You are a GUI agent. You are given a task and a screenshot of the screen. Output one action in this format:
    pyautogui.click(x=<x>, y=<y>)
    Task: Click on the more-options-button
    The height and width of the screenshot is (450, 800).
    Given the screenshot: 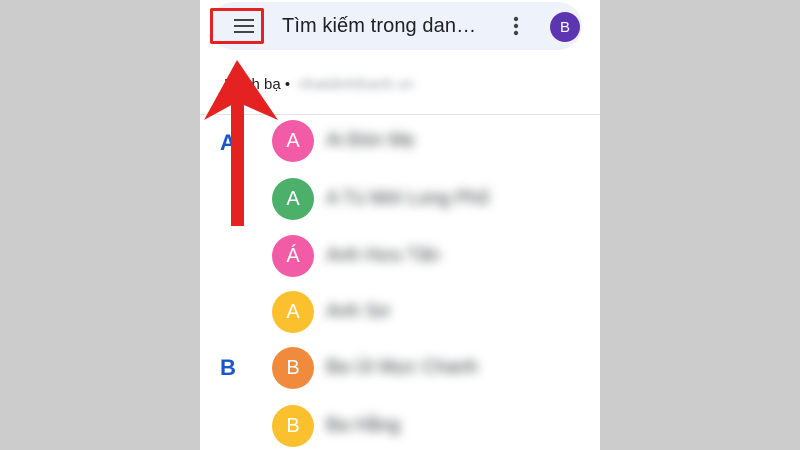 What is the action you would take?
    pyautogui.click(x=516, y=26)
    